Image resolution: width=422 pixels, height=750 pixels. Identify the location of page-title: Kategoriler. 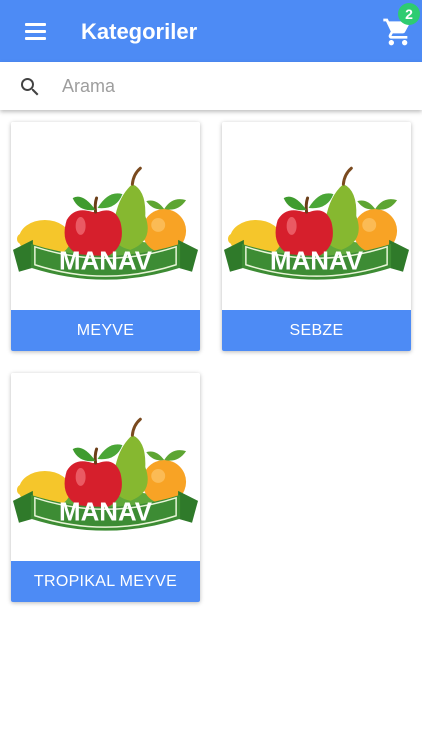
(139, 31).